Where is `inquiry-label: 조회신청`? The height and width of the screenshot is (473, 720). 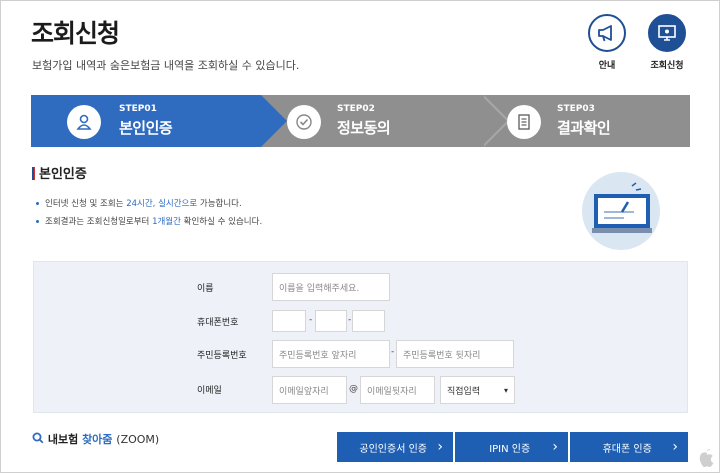 inquiry-label: 조회신청 is located at coordinates (667, 66).